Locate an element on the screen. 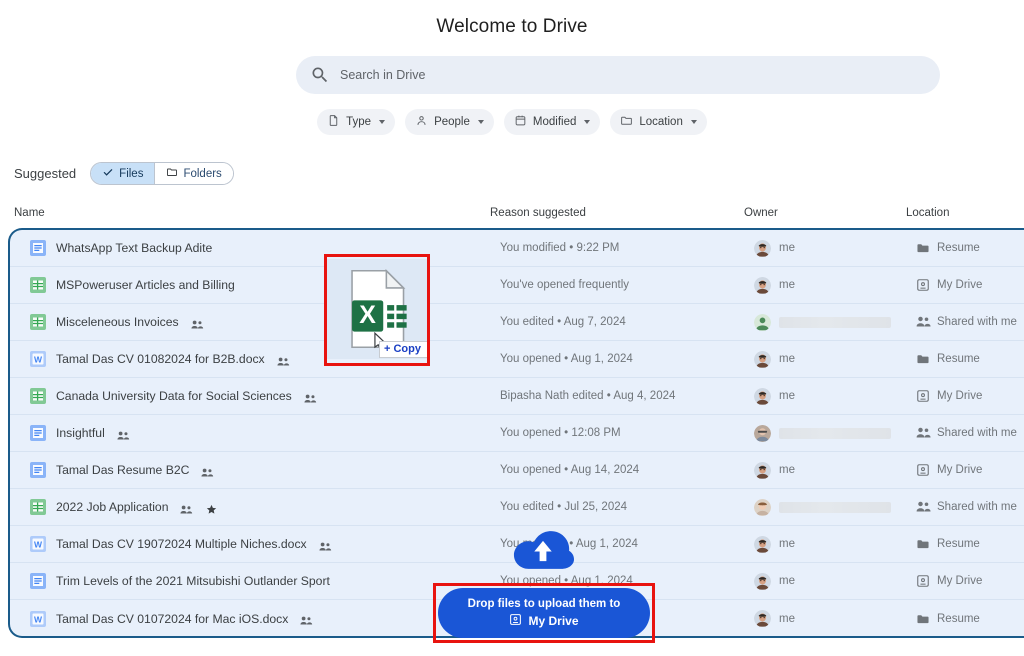 The image size is (1024, 656). word-file-icon: W is located at coordinates (38, 359).